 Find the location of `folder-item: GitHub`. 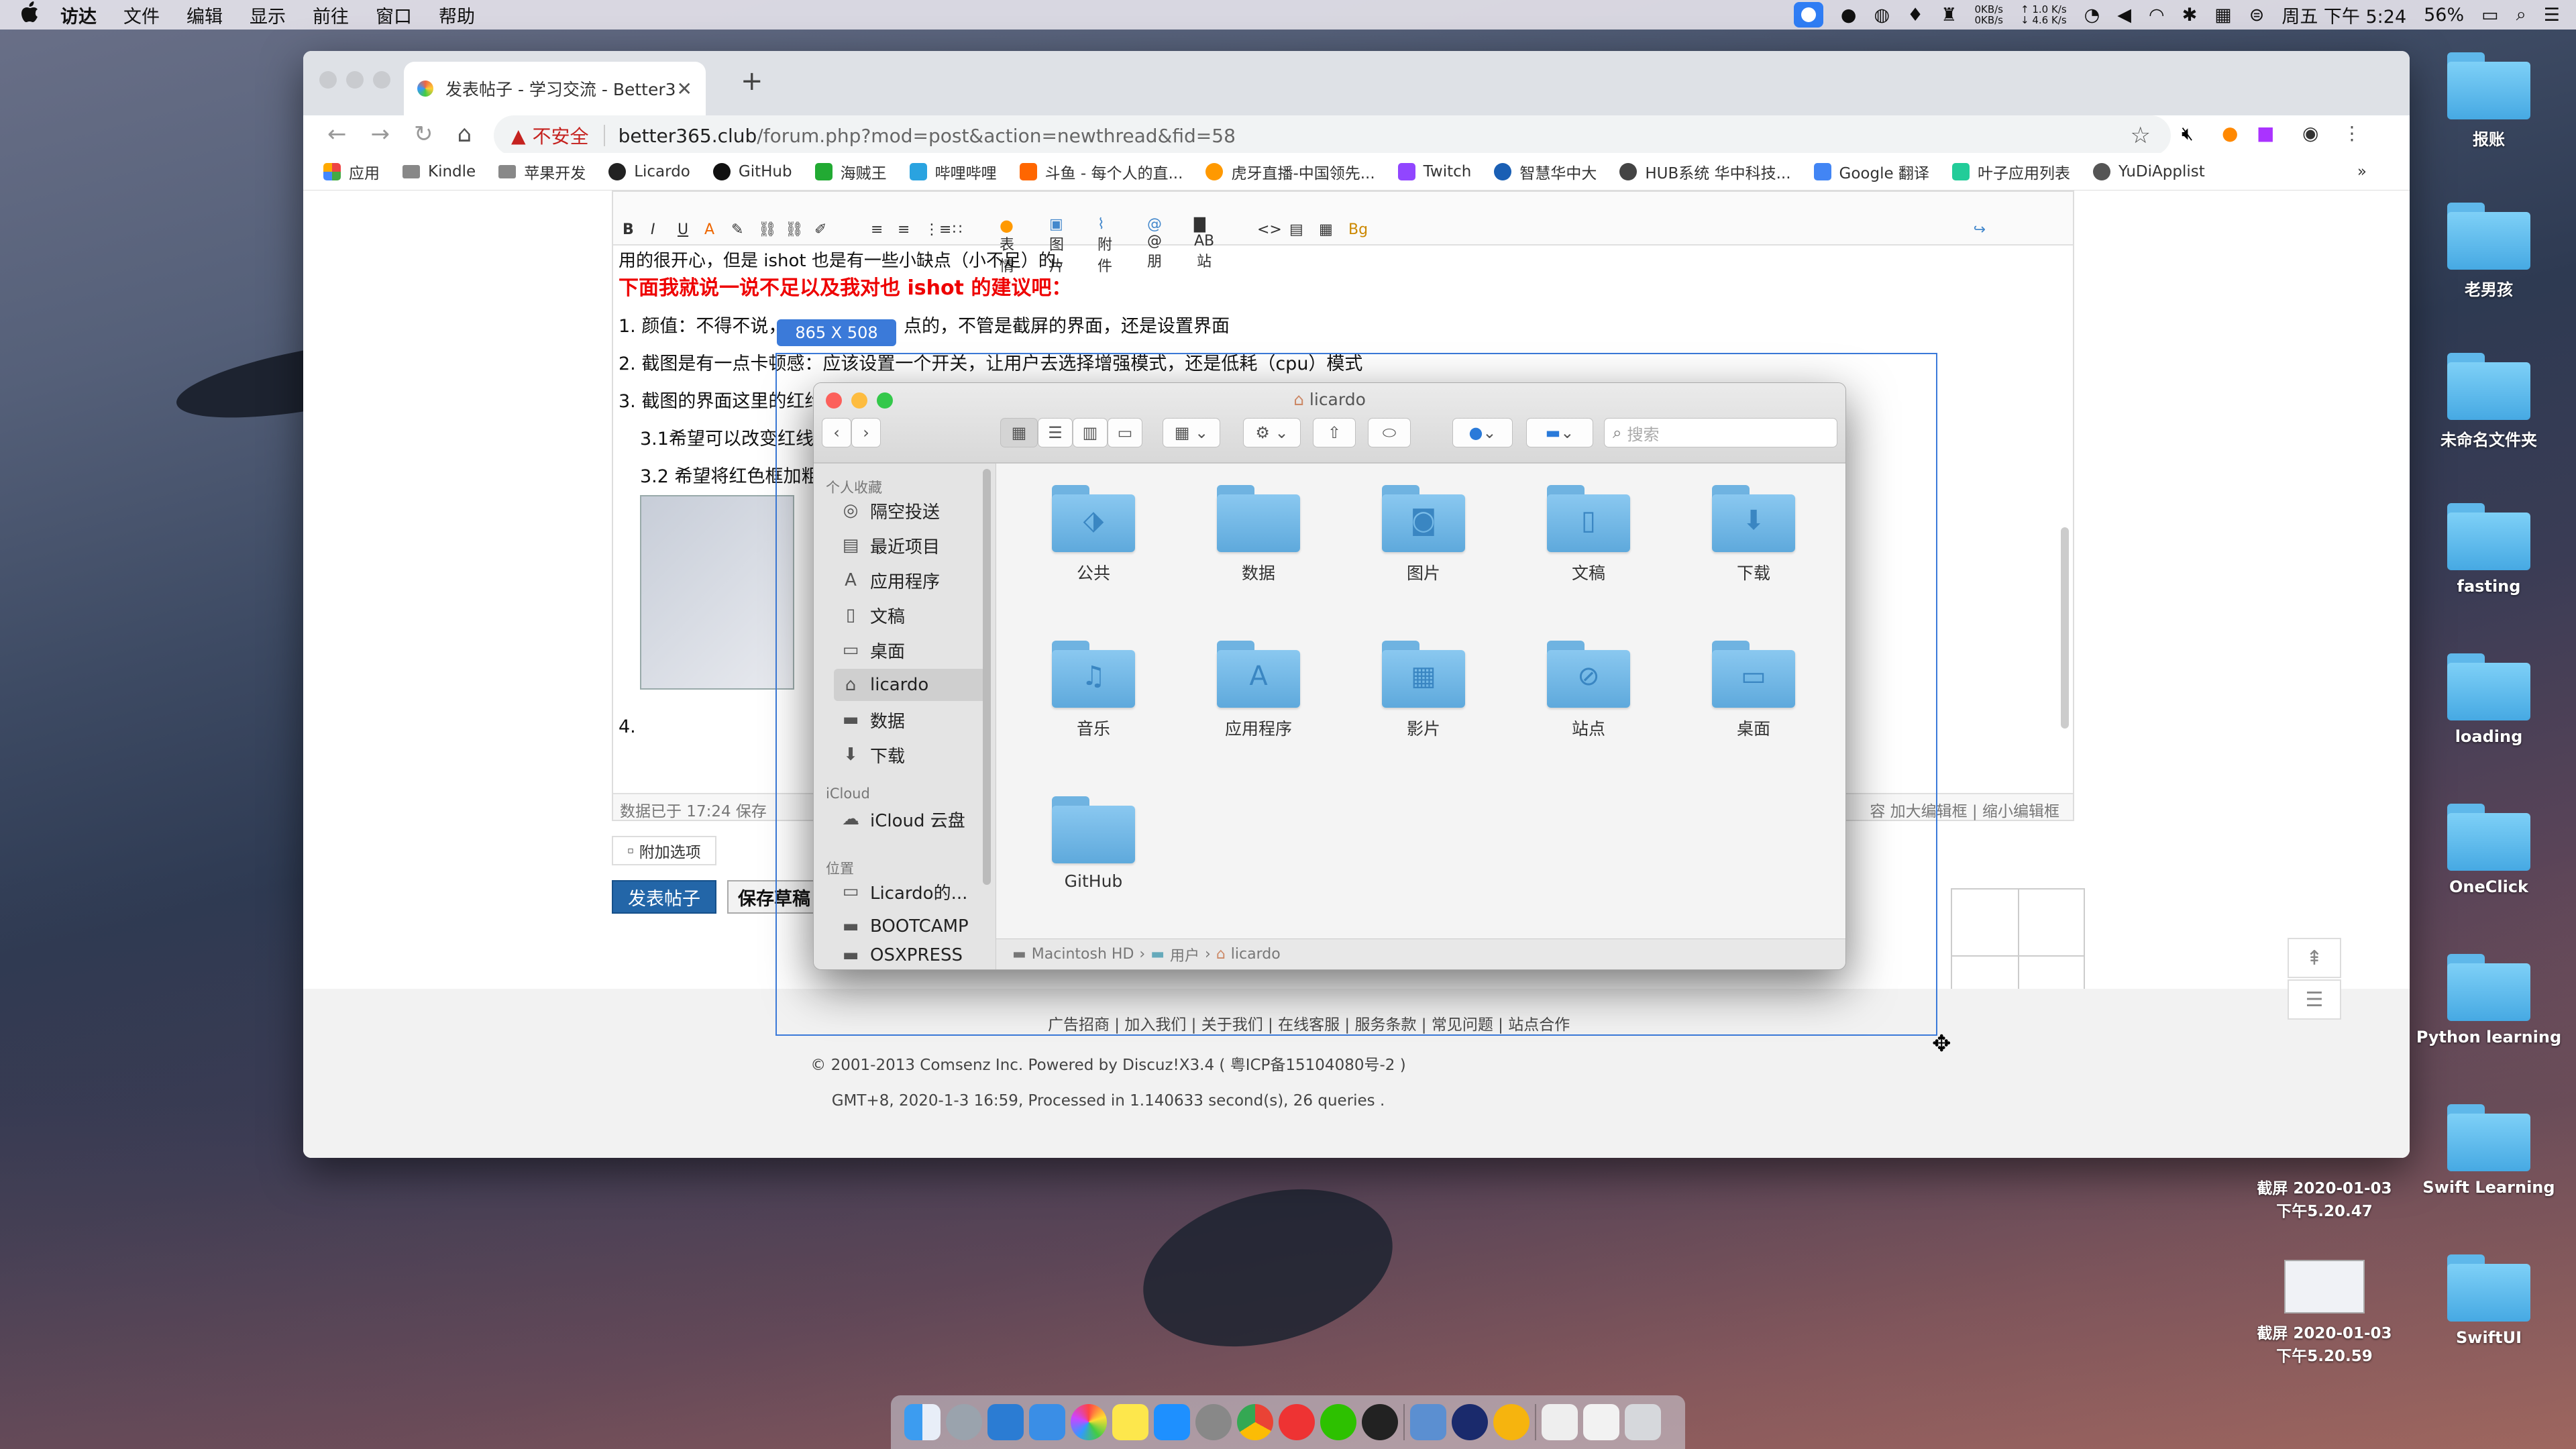

folder-item: GitHub is located at coordinates (1093, 843).